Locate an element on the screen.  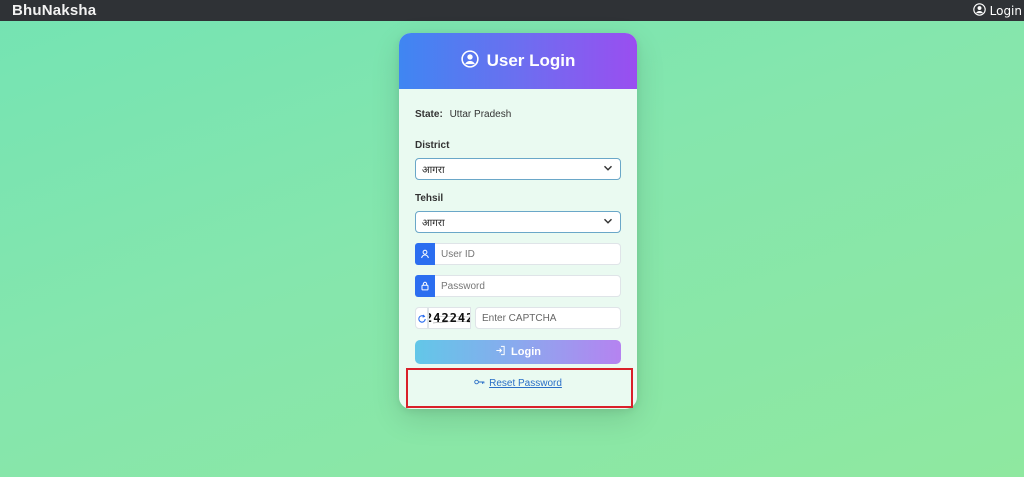
password-input is located at coordinates (528, 286).